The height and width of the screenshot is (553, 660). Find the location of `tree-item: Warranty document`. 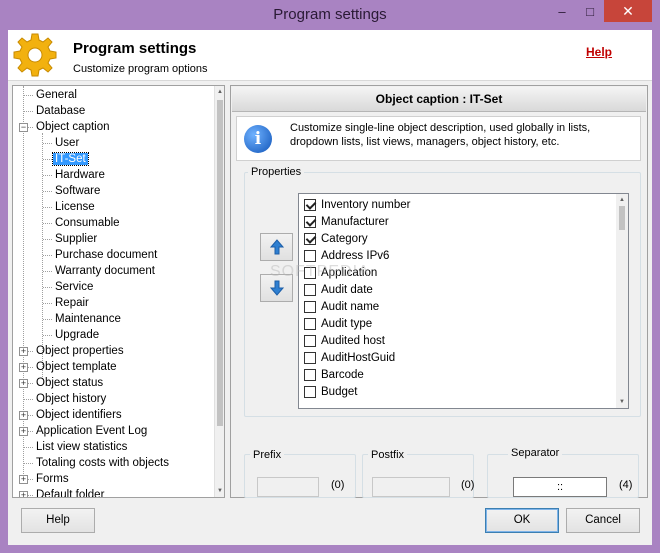

tree-item: Warranty document is located at coordinates (105, 271).